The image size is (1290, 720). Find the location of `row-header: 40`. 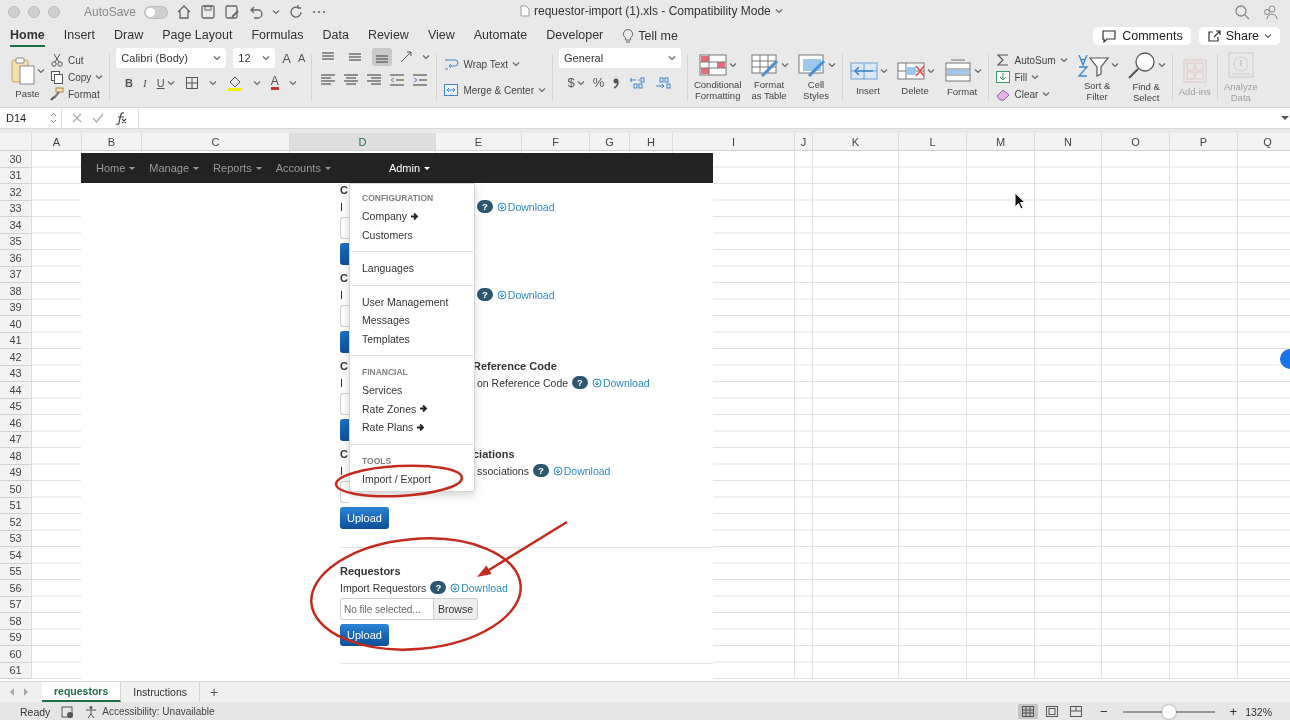

row-header: 40 is located at coordinates (16, 324).